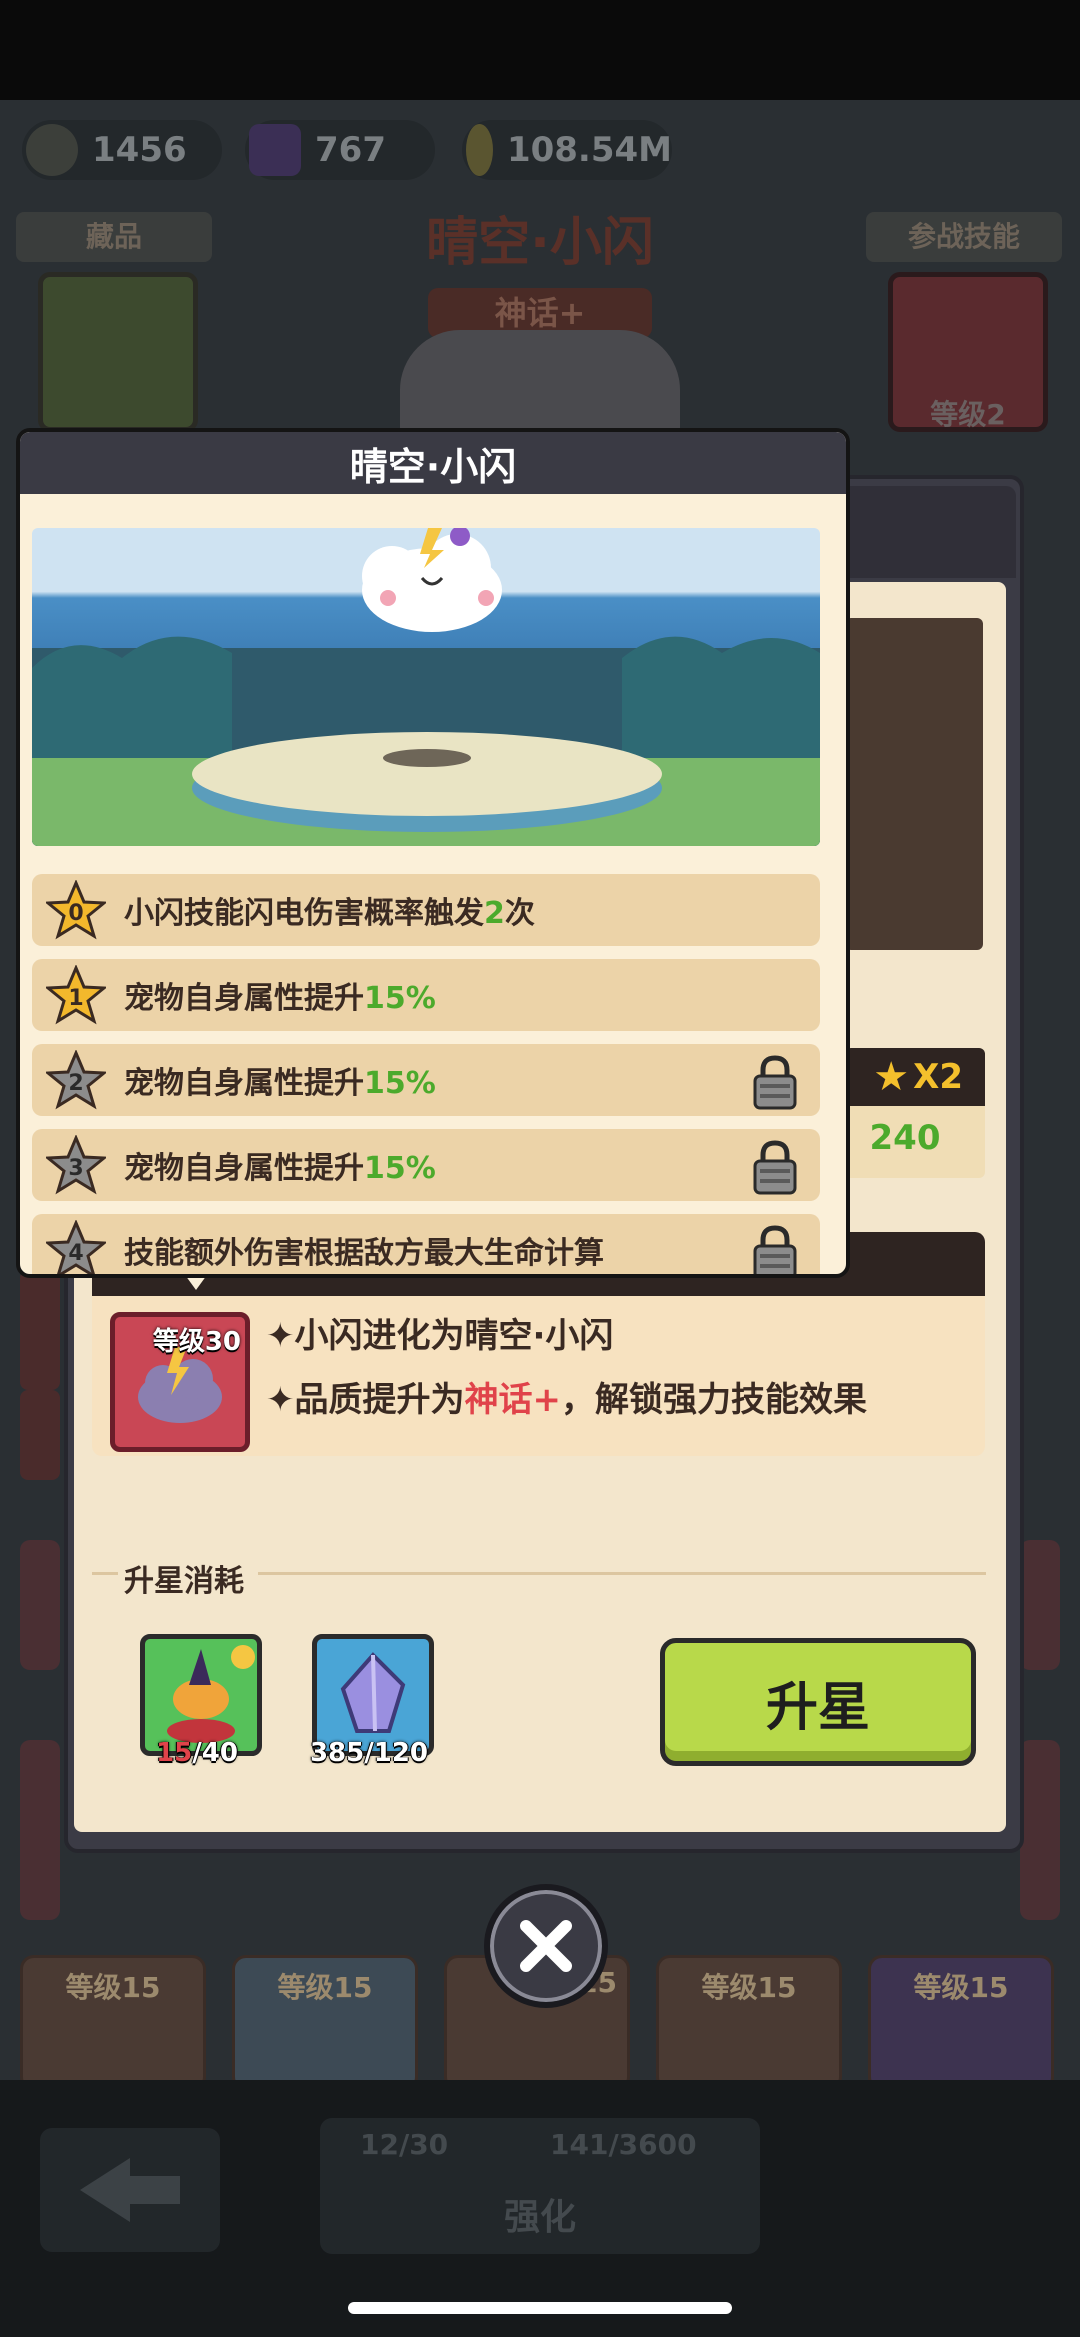 The image size is (1080, 2337). I want to click on gray-star-icon: 2, so click(76, 1080).